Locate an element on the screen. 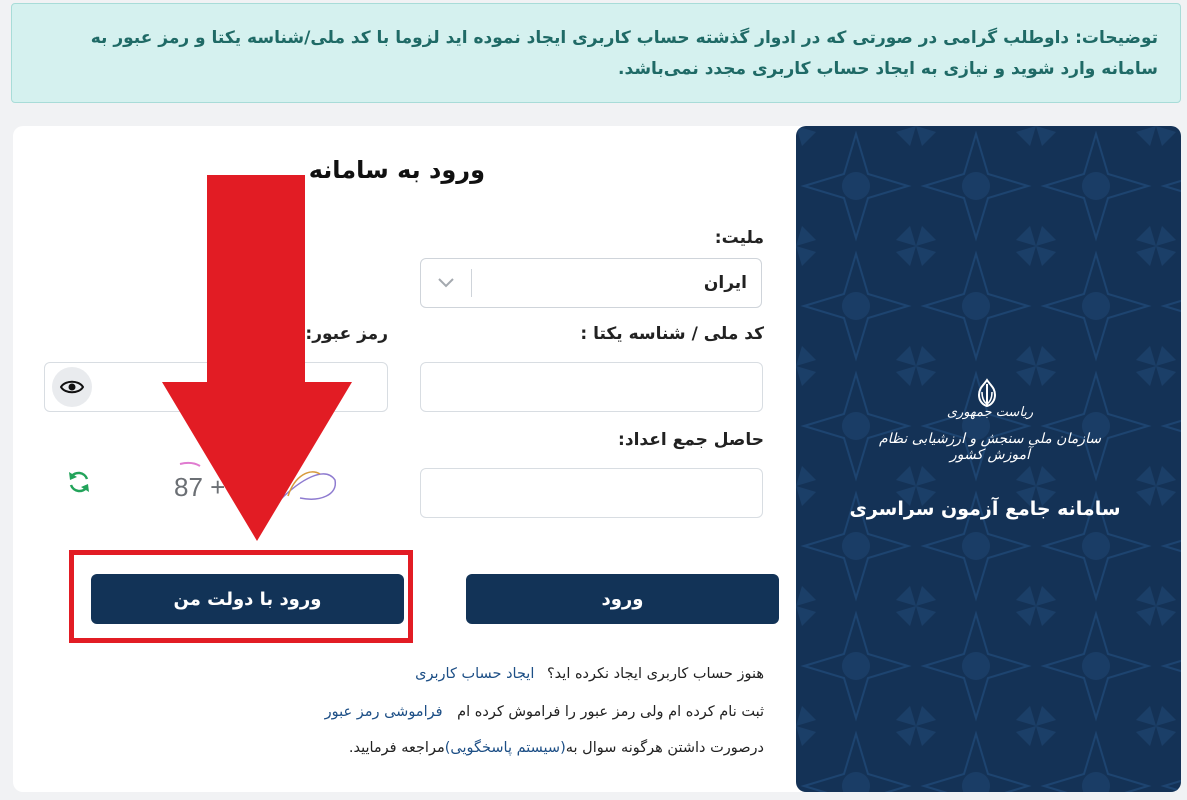 Image resolution: width=1187 pixels, height=800 pixels. support-system-link: (سیستم پاسخگویی) is located at coordinates (505, 748).